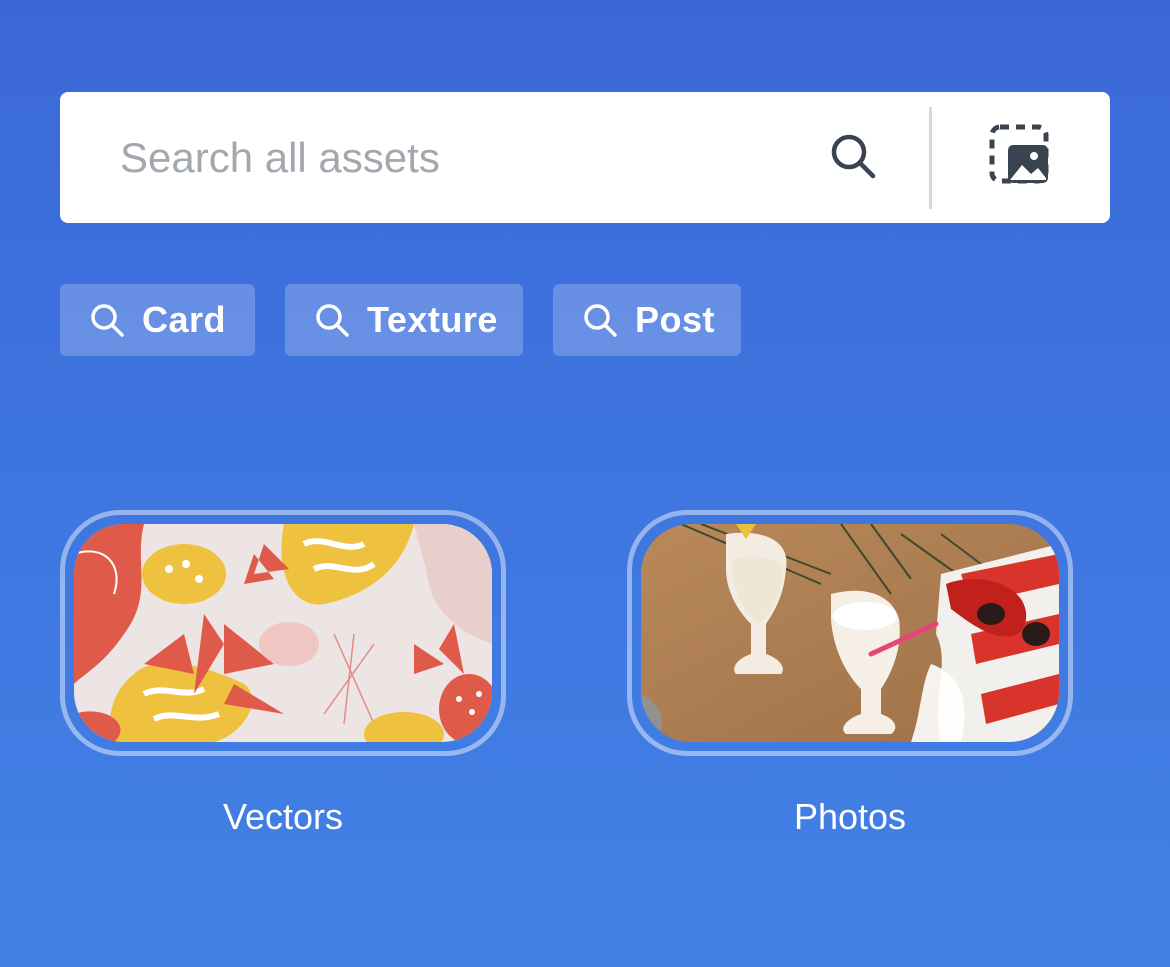  I want to click on category-label: Photos, so click(850, 816).